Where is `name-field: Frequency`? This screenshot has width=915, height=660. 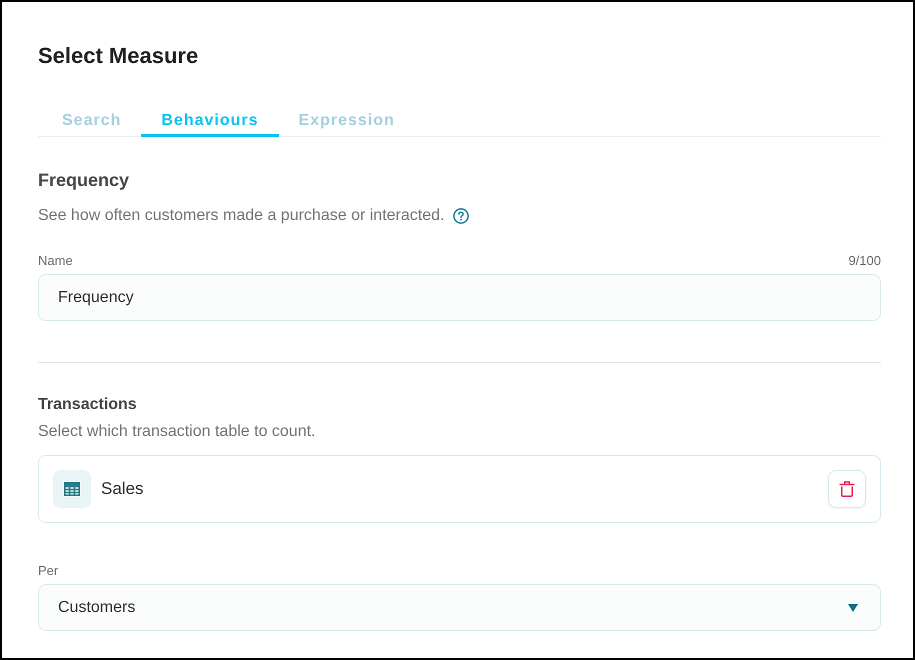
name-field: Frequency is located at coordinates (459, 297).